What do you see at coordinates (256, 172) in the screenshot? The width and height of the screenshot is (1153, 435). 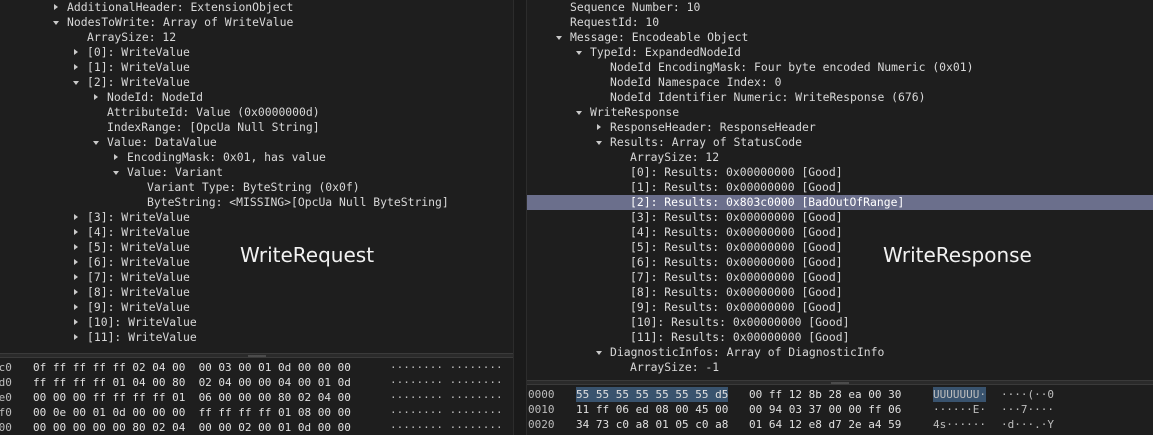 I see `tree-row: Value: Variant` at bounding box center [256, 172].